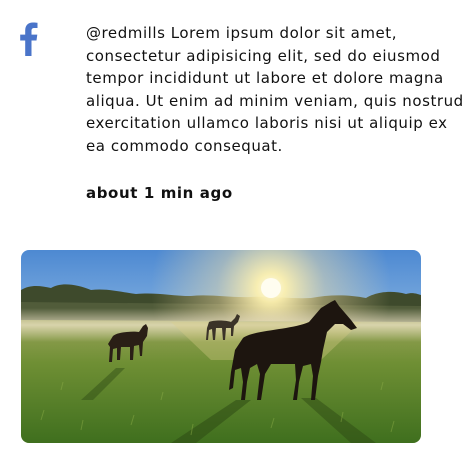  Describe the element at coordinates (159, 193) in the screenshot. I see `post-timestamp: about 1 min ago` at that location.